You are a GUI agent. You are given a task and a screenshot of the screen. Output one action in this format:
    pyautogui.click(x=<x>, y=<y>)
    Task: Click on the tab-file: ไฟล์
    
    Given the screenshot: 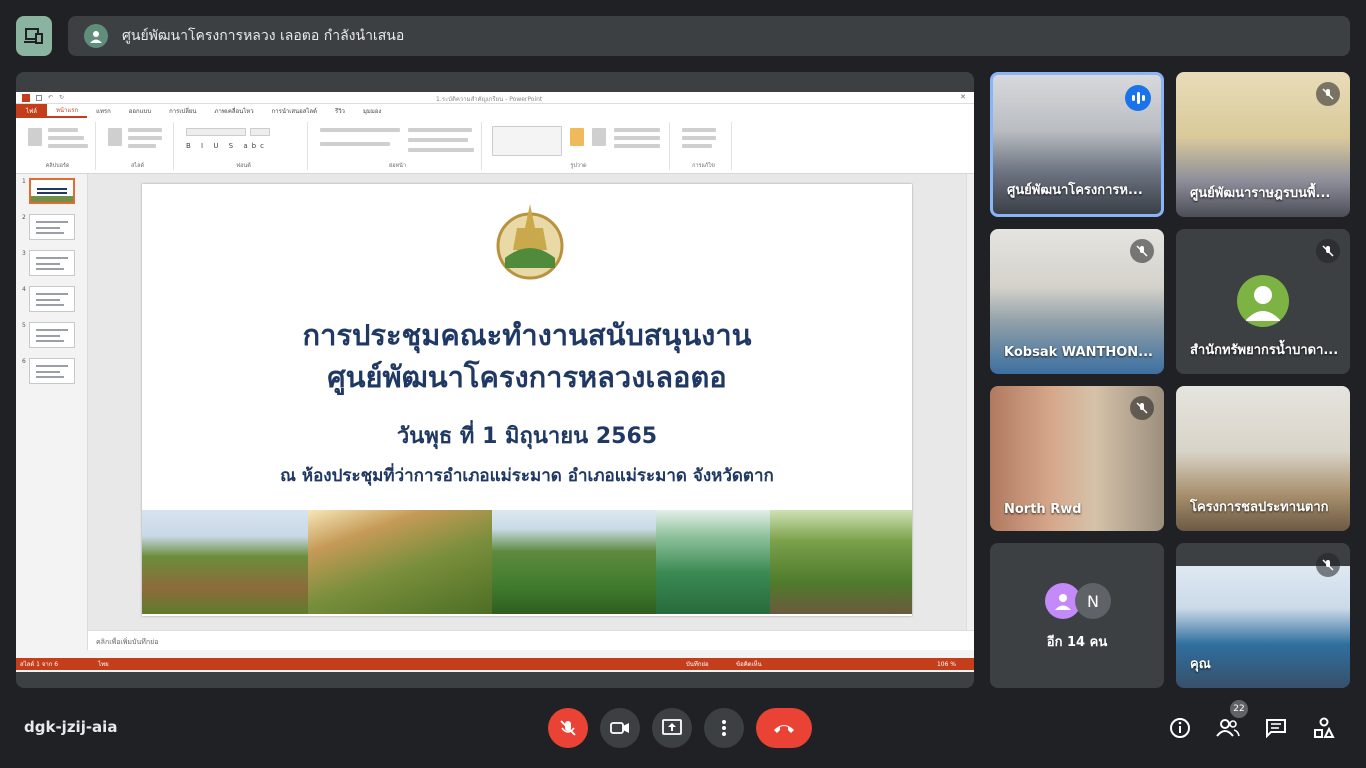 What is the action you would take?
    pyautogui.click(x=31, y=111)
    